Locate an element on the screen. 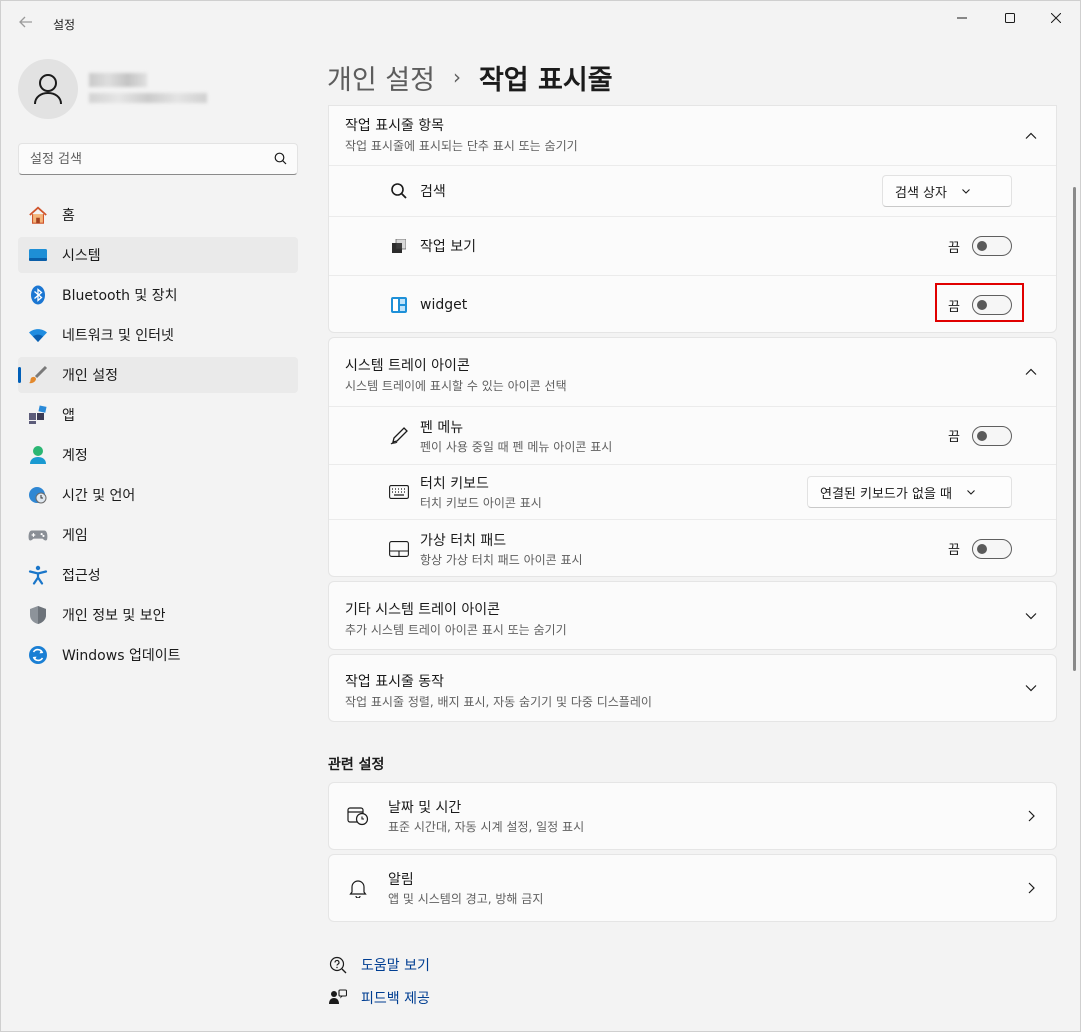 Image resolution: width=1081 pixels, height=1032 pixels. touch-keyboard-row: 터치 키보드 터치 키보드 아이콘 표시 연결된 키보드가 없을 때 is located at coordinates (692, 491).